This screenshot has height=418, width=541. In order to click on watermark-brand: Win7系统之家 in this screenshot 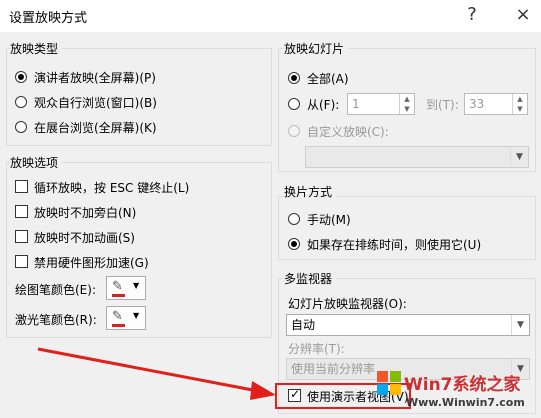, I will do `click(462, 385)`.